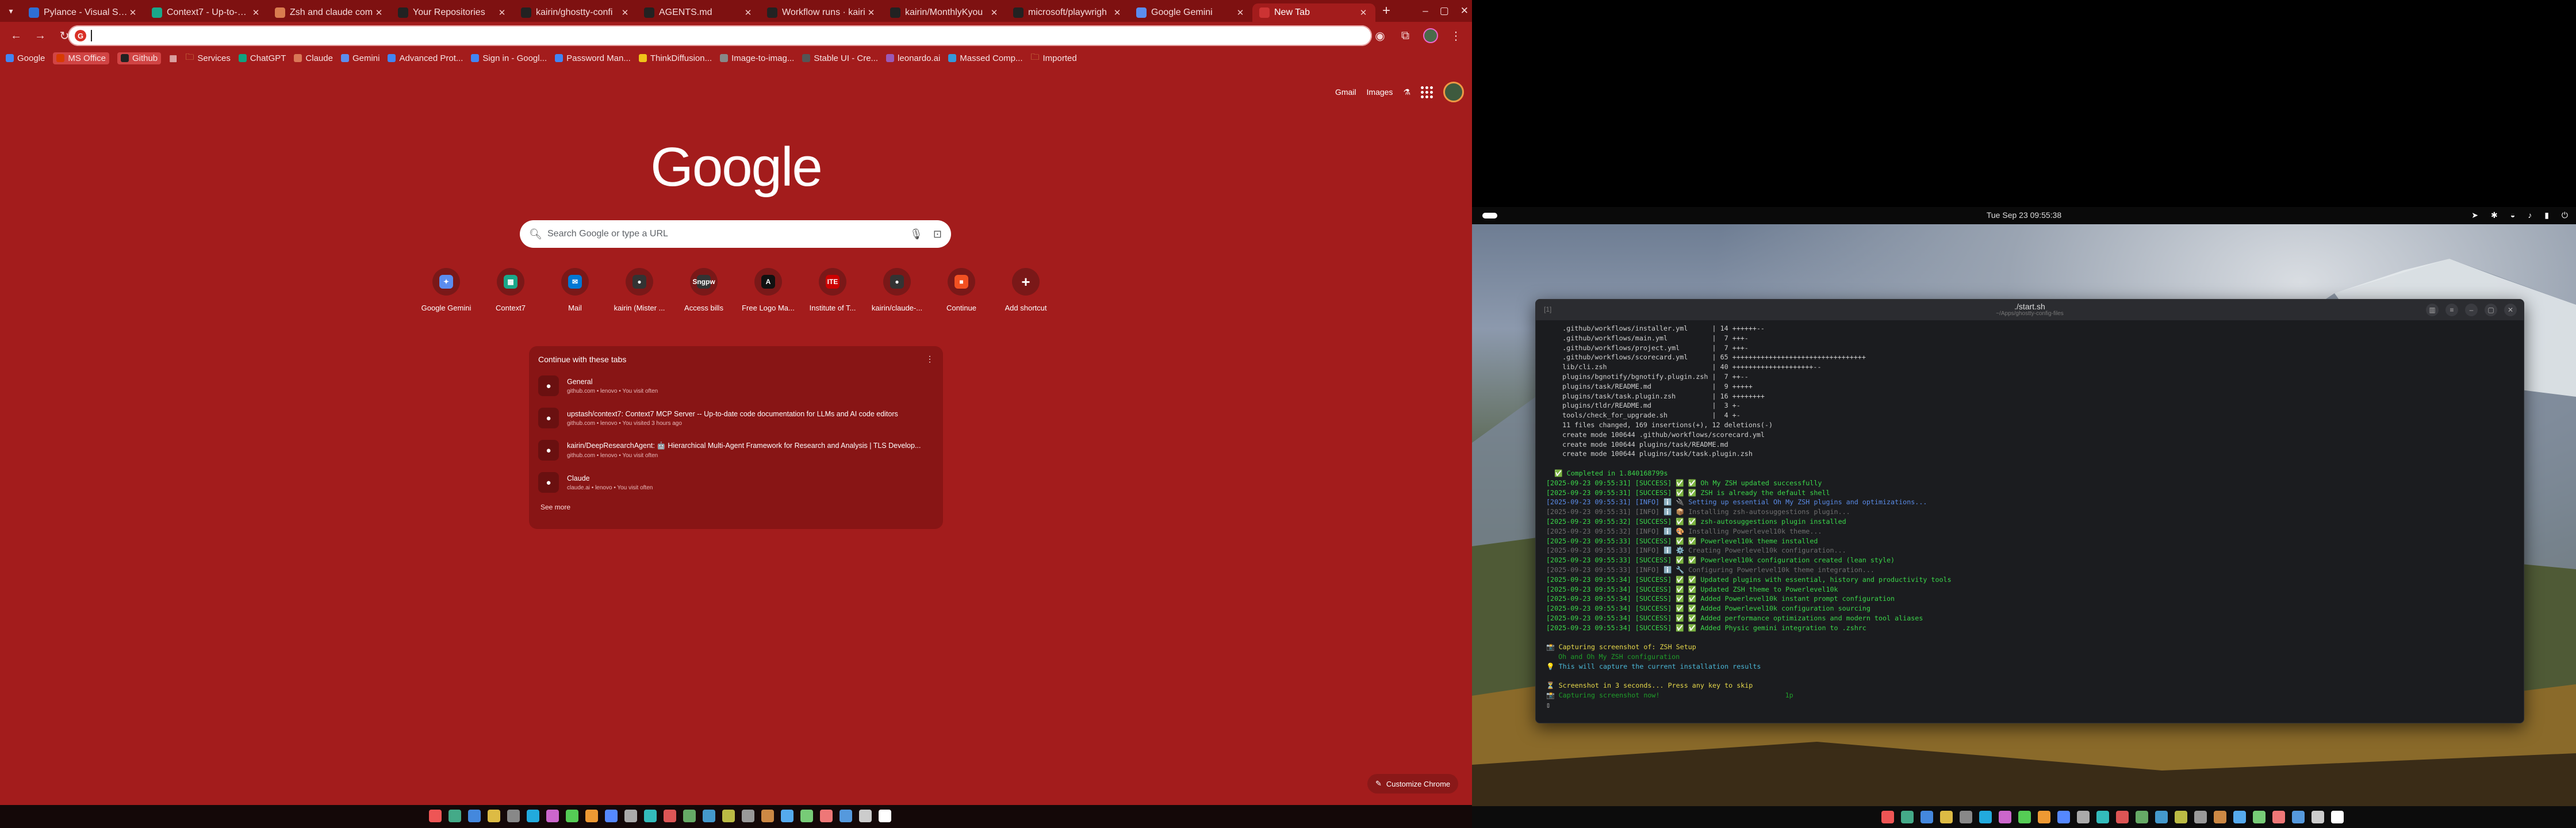 This screenshot has width=2576, height=828. I want to click on back-button: ←, so click(16, 35).